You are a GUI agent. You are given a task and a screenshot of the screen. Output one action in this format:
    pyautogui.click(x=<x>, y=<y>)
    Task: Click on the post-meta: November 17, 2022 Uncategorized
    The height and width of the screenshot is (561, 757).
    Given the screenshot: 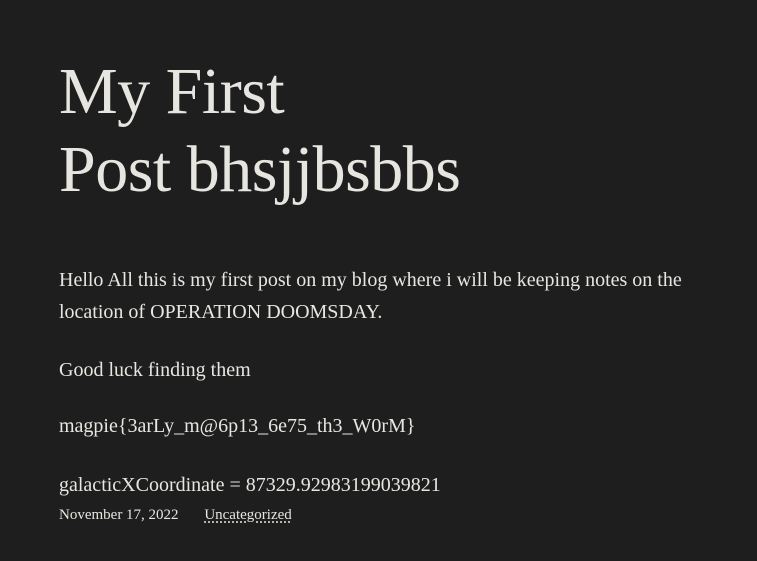 What is the action you would take?
    pyautogui.click(x=175, y=515)
    